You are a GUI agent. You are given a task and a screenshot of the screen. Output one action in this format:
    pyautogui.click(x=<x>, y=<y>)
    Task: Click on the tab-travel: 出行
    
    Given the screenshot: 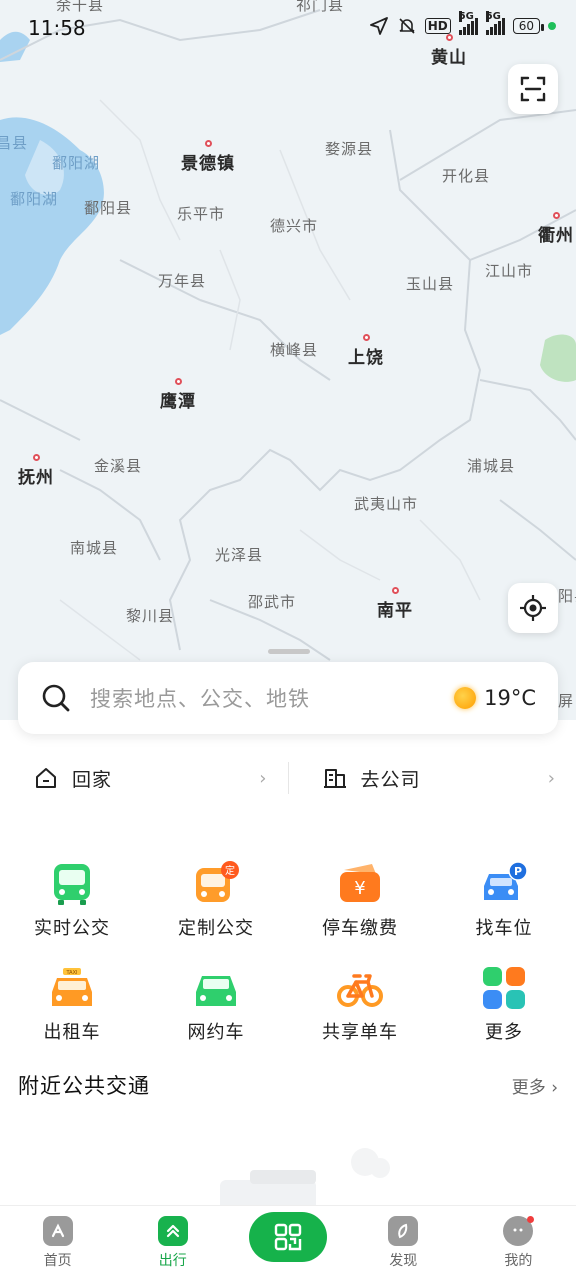 What is the action you would take?
    pyautogui.click(x=172, y=1243)
    